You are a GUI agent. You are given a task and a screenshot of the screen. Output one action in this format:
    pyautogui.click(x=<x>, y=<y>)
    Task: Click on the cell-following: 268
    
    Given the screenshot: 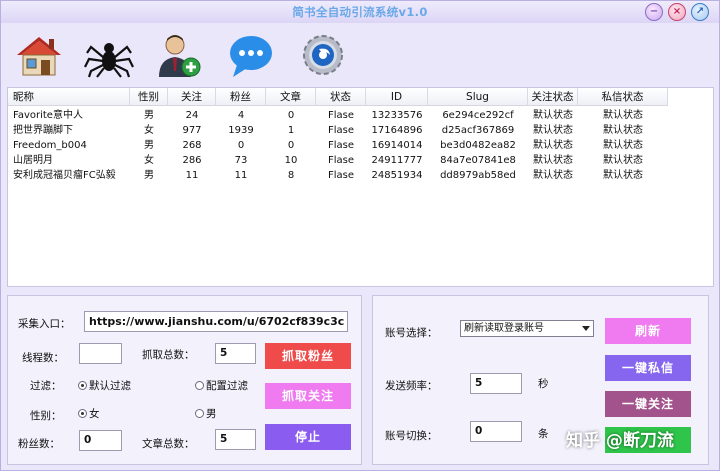 What is the action you would take?
    pyautogui.click(x=192, y=145)
    